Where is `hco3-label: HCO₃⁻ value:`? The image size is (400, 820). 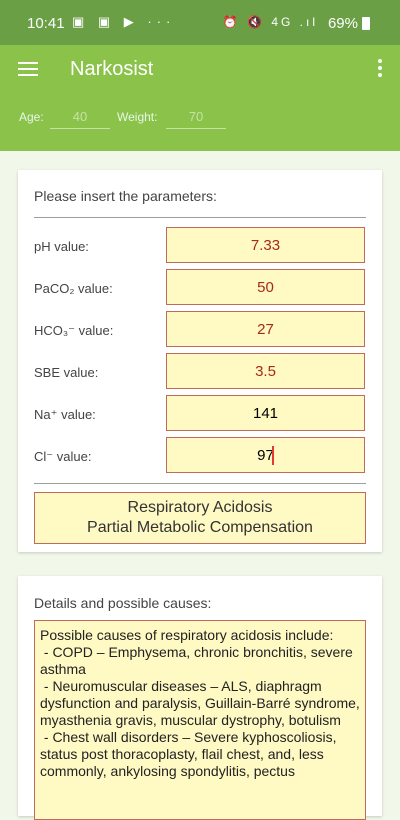
hco3-label: HCO₃⁻ value: is located at coordinates (74, 330).